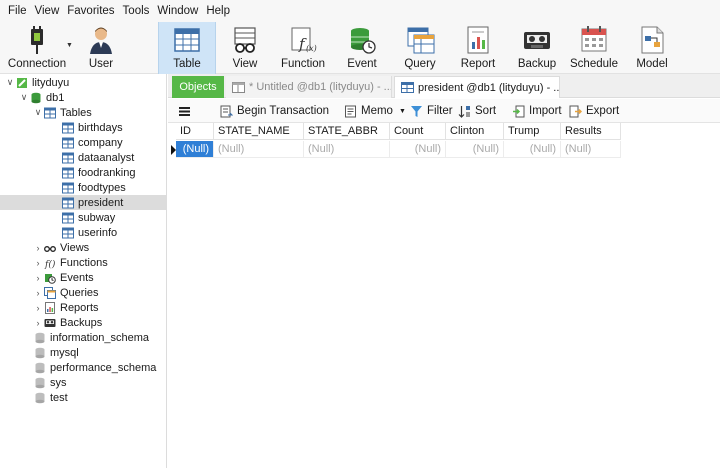 Image resolution: width=720 pixels, height=468 pixels. Describe the element at coordinates (62, 112) in the screenshot. I see `tree-tables-group: ∨ Tables` at that location.